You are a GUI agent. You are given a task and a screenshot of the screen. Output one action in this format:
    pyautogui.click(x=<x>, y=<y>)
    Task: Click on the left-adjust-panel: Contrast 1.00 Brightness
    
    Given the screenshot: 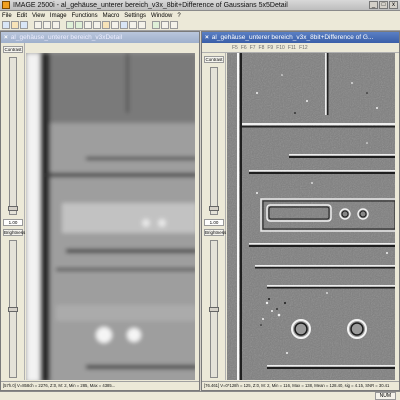 What is the action you would take?
    pyautogui.click(x=13, y=211)
    